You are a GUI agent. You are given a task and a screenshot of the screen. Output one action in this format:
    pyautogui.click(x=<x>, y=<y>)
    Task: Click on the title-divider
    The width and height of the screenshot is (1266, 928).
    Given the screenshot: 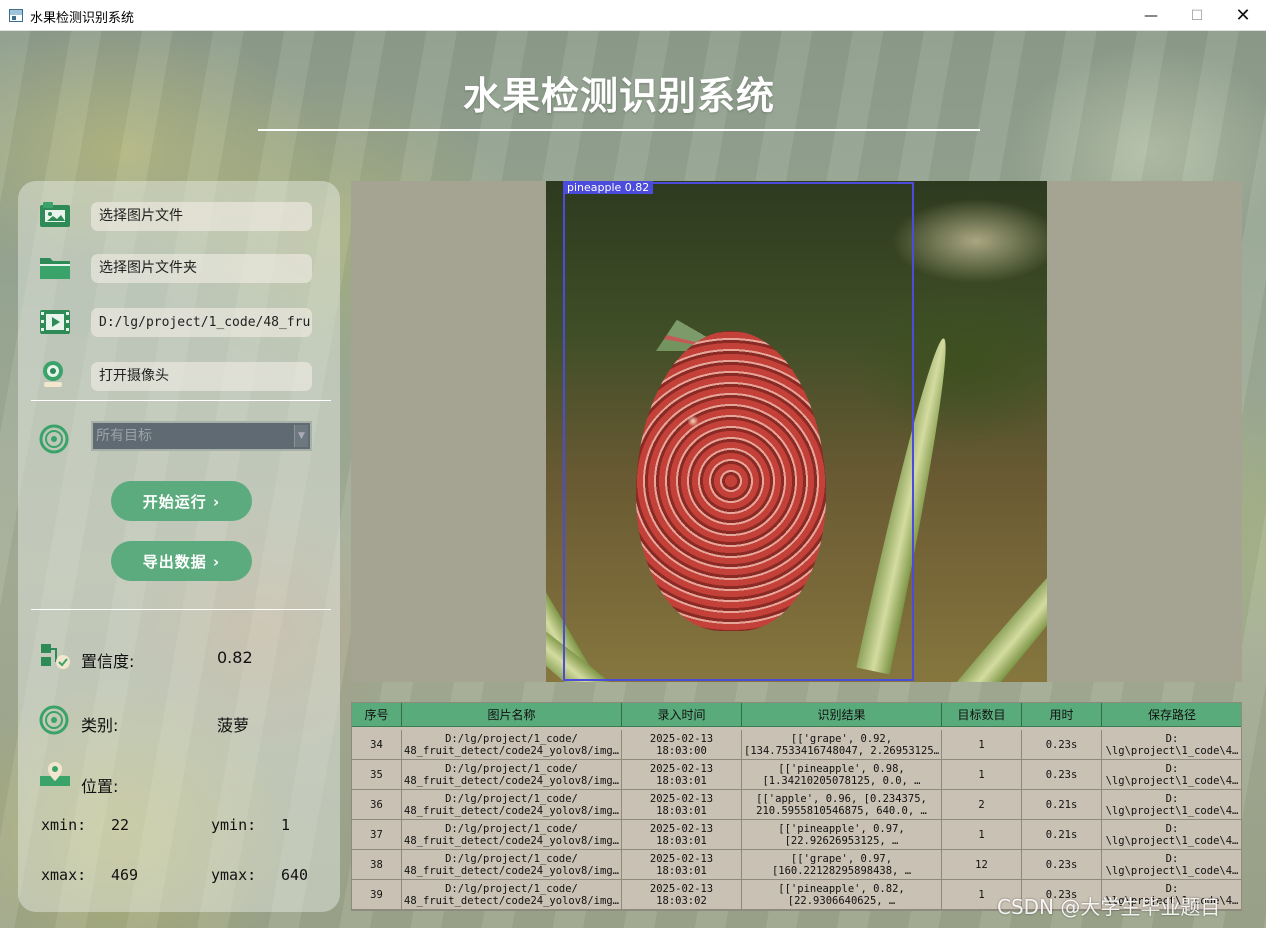 What is the action you would take?
    pyautogui.click(x=619, y=130)
    